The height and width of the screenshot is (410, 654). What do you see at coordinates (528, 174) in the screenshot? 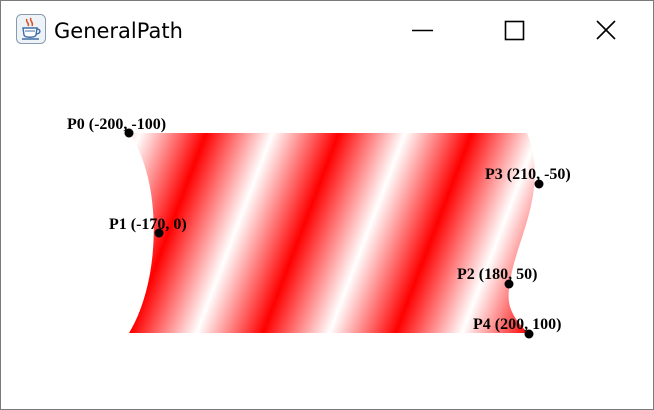
I see `point-label-p3: P3 (210, -50)` at bounding box center [528, 174].